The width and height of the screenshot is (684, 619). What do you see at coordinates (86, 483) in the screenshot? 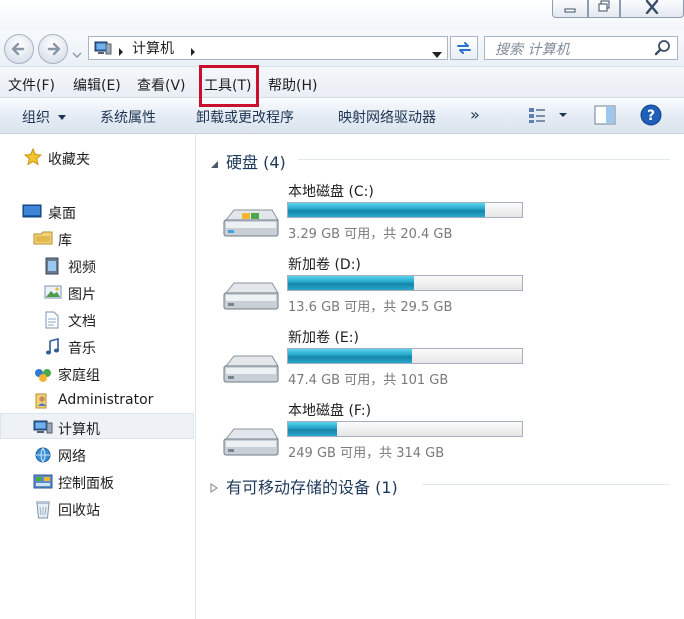
I see `nav-control-panel: 控制面板` at bounding box center [86, 483].